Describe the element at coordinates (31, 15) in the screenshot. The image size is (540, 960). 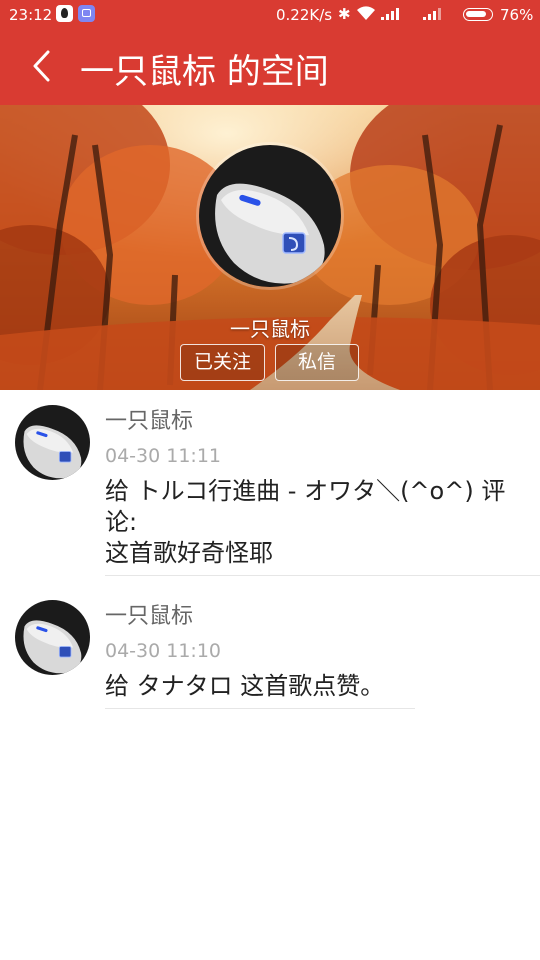
I see `status-time: 23:12` at that location.